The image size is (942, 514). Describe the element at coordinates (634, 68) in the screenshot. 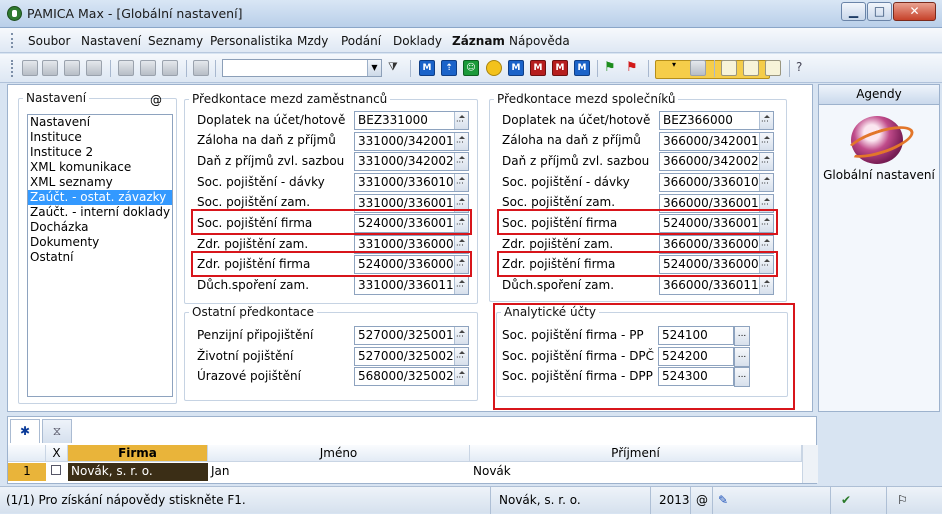

I see `flag-red-icon: ⚑` at that location.